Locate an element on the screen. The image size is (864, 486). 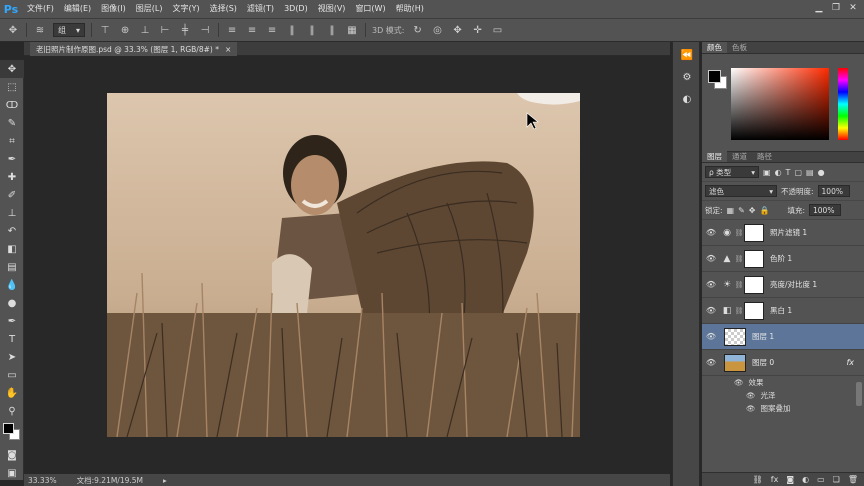
new-group-icon: ▭ is located at coordinates (821, 479).